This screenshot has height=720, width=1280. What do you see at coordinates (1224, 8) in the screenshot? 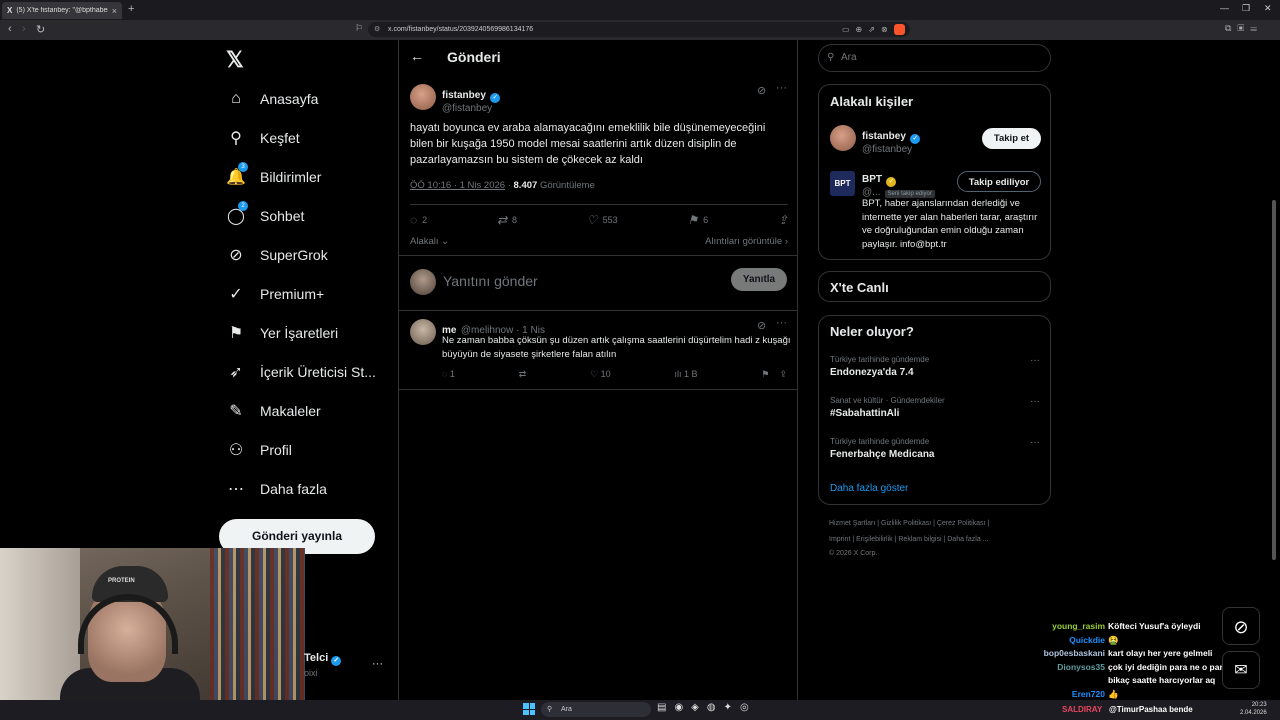
I see `minimize-icon: —` at bounding box center [1224, 8].